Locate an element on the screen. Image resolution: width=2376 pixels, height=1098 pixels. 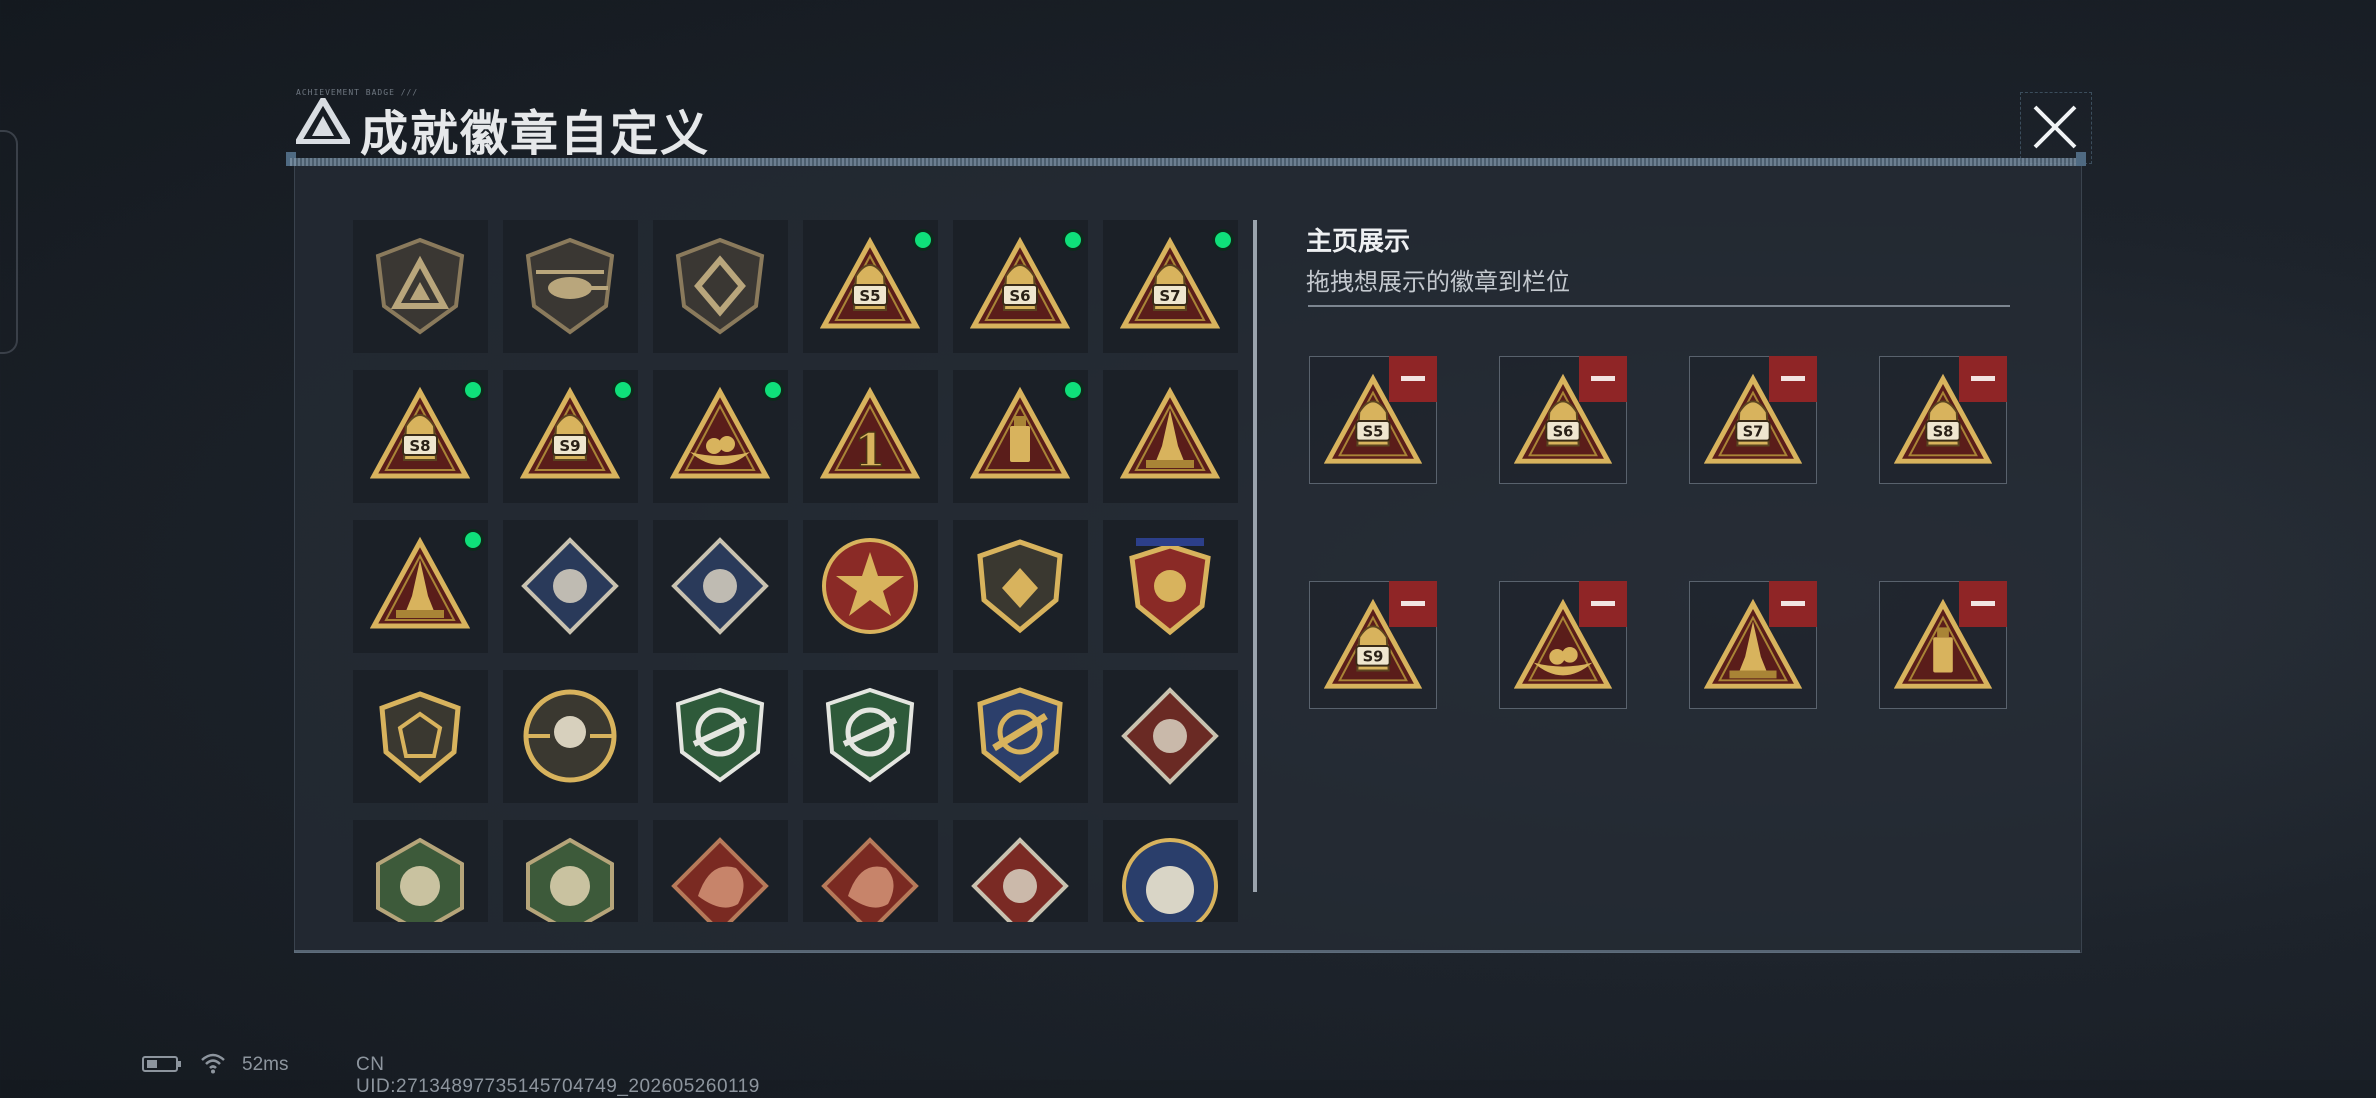
ping-text: 52ms is located at coordinates (265, 1064).